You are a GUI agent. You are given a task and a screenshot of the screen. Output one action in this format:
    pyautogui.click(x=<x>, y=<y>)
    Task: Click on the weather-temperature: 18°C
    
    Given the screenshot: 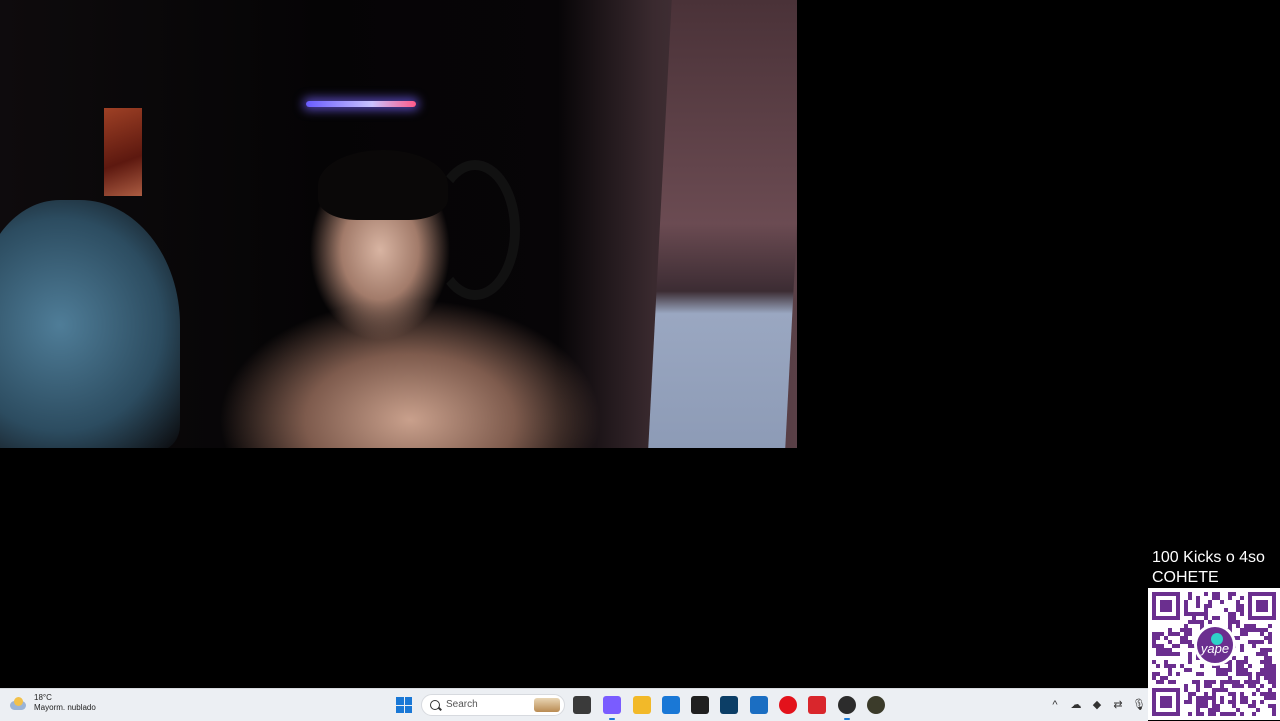 What is the action you would take?
    pyautogui.click(x=43, y=697)
    